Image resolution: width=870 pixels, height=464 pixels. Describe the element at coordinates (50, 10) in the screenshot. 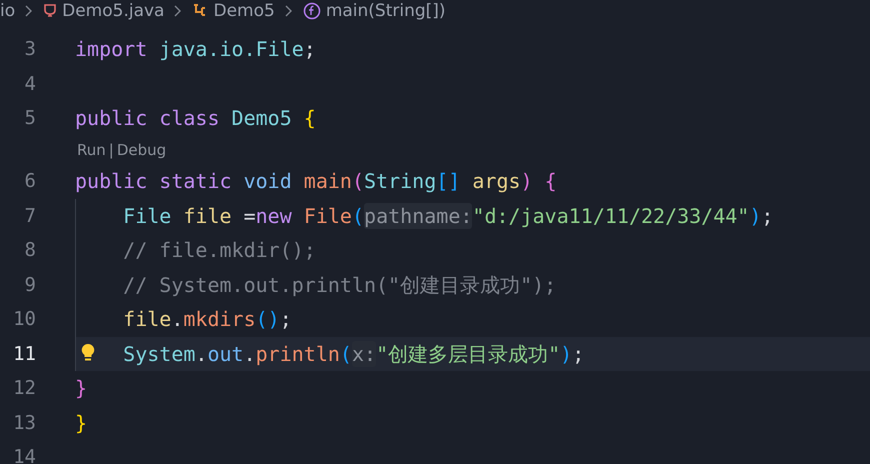

I see `cup-icon` at that location.